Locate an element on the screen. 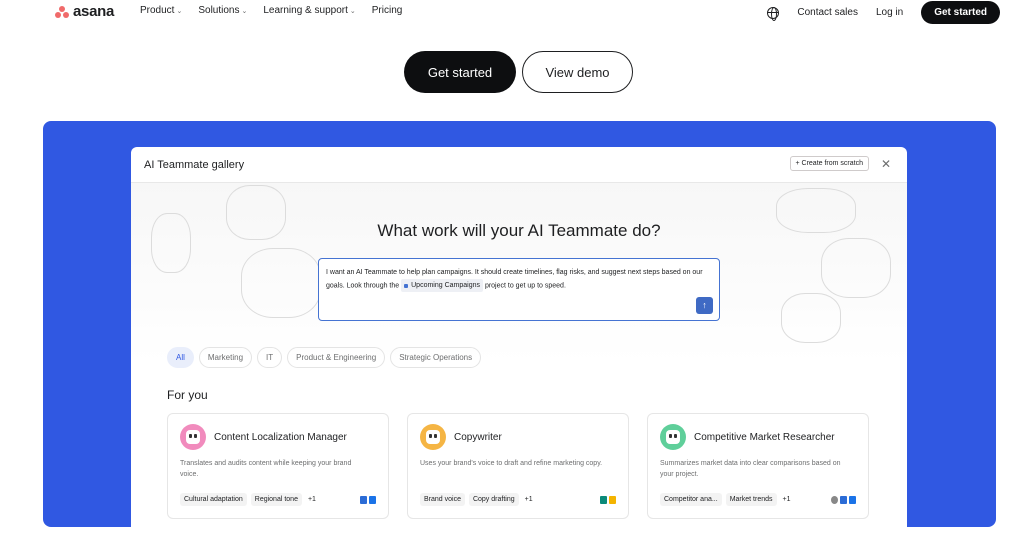  nav-learning-support: Learning & support ⌄ is located at coordinates (309, 10).